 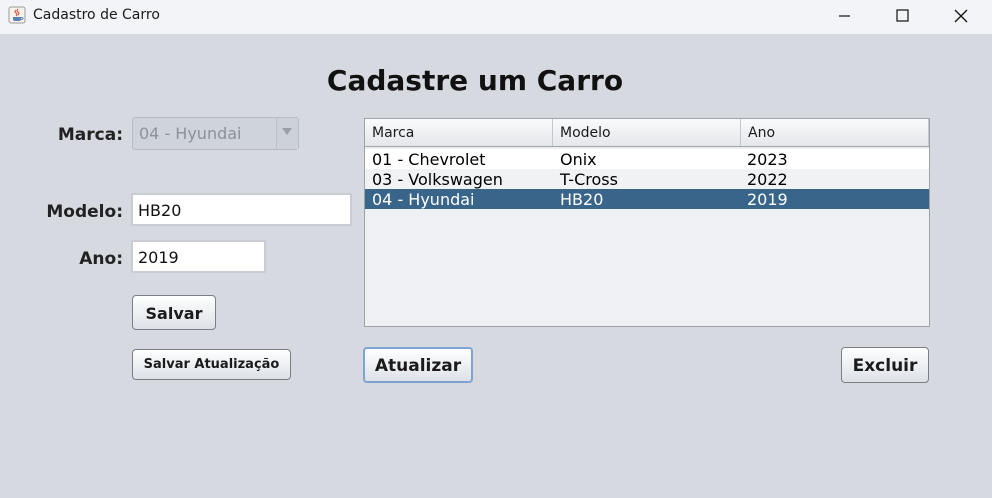 I want to click on maximize-icon, so click(x=902, y=15).